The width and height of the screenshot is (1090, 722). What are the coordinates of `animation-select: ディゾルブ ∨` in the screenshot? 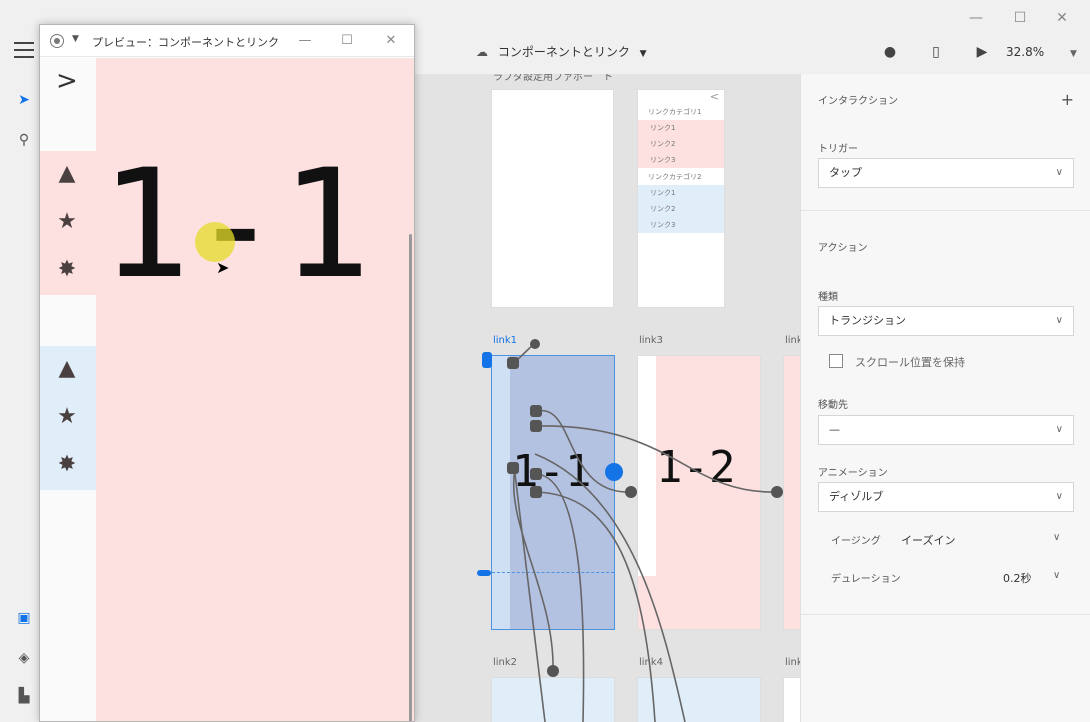 It's located at (946, 497).